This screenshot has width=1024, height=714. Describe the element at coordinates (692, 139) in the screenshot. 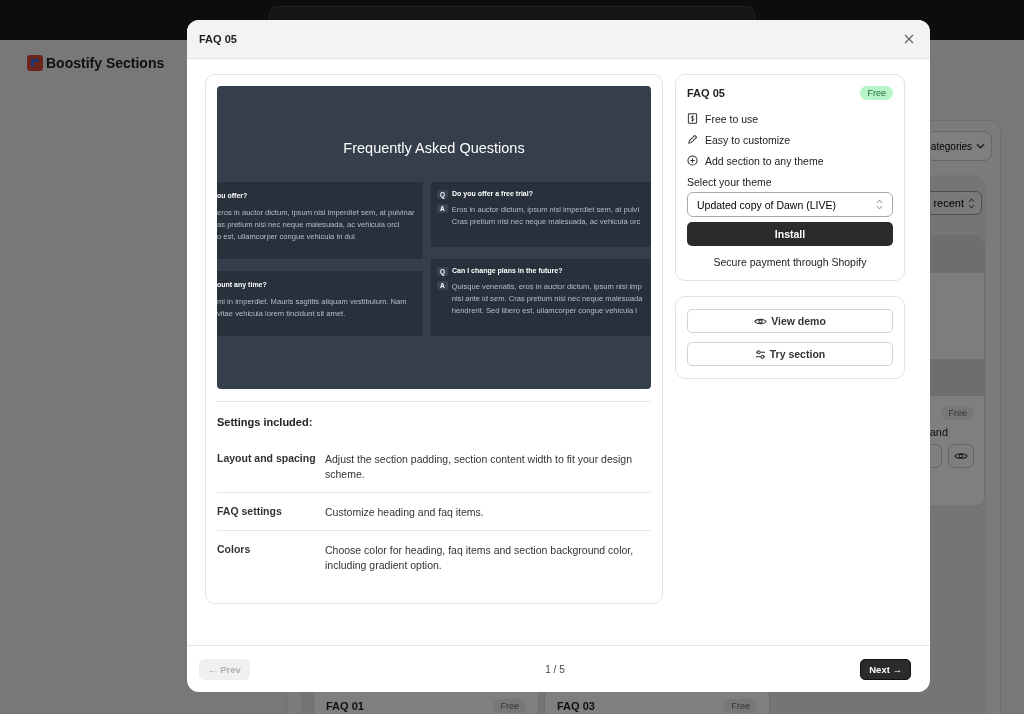

I see `pencil-icon` at that location.